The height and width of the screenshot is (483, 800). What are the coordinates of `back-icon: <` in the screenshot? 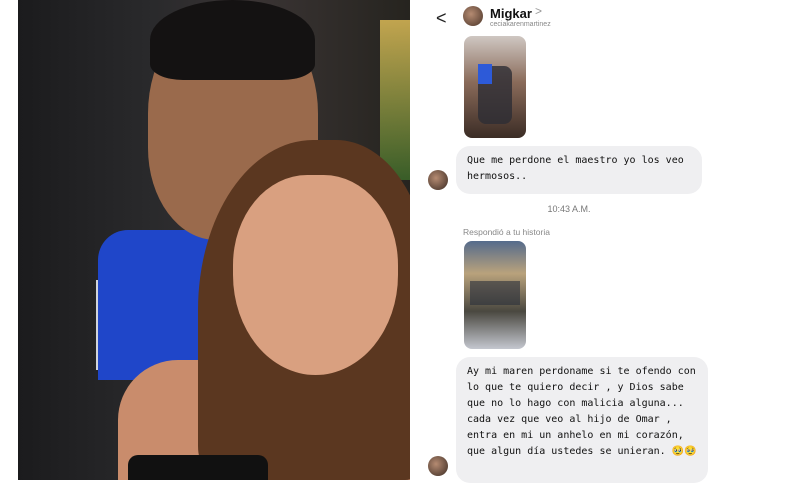 It's located at (441, 18).